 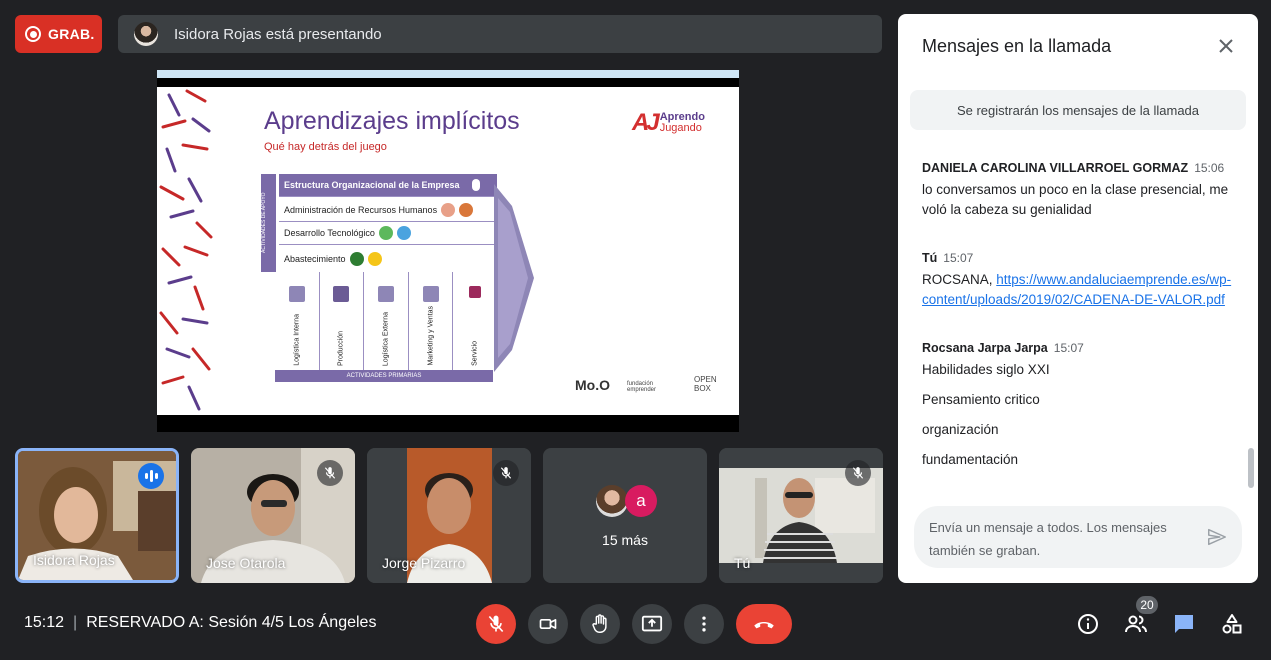 I want to click on star-icon, so click(x=430, y=294).